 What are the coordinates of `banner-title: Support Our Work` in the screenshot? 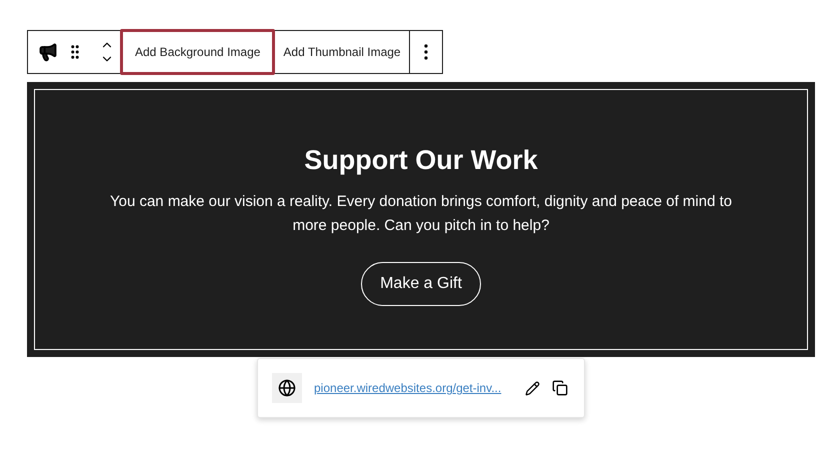 It's located at (421, 160).